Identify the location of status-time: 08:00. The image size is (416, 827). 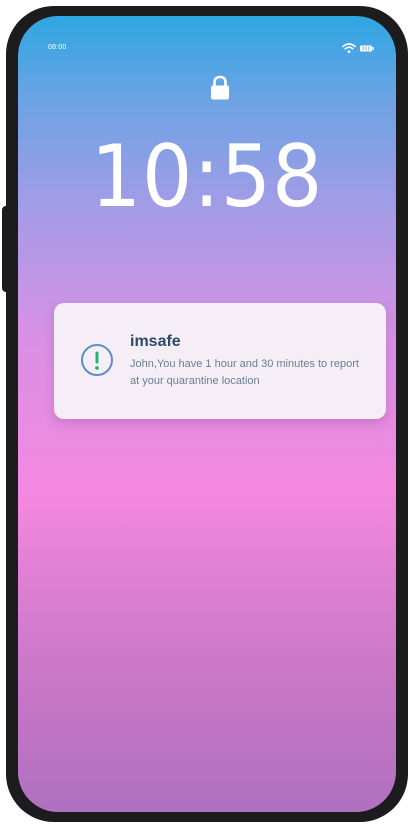
(57, 47).